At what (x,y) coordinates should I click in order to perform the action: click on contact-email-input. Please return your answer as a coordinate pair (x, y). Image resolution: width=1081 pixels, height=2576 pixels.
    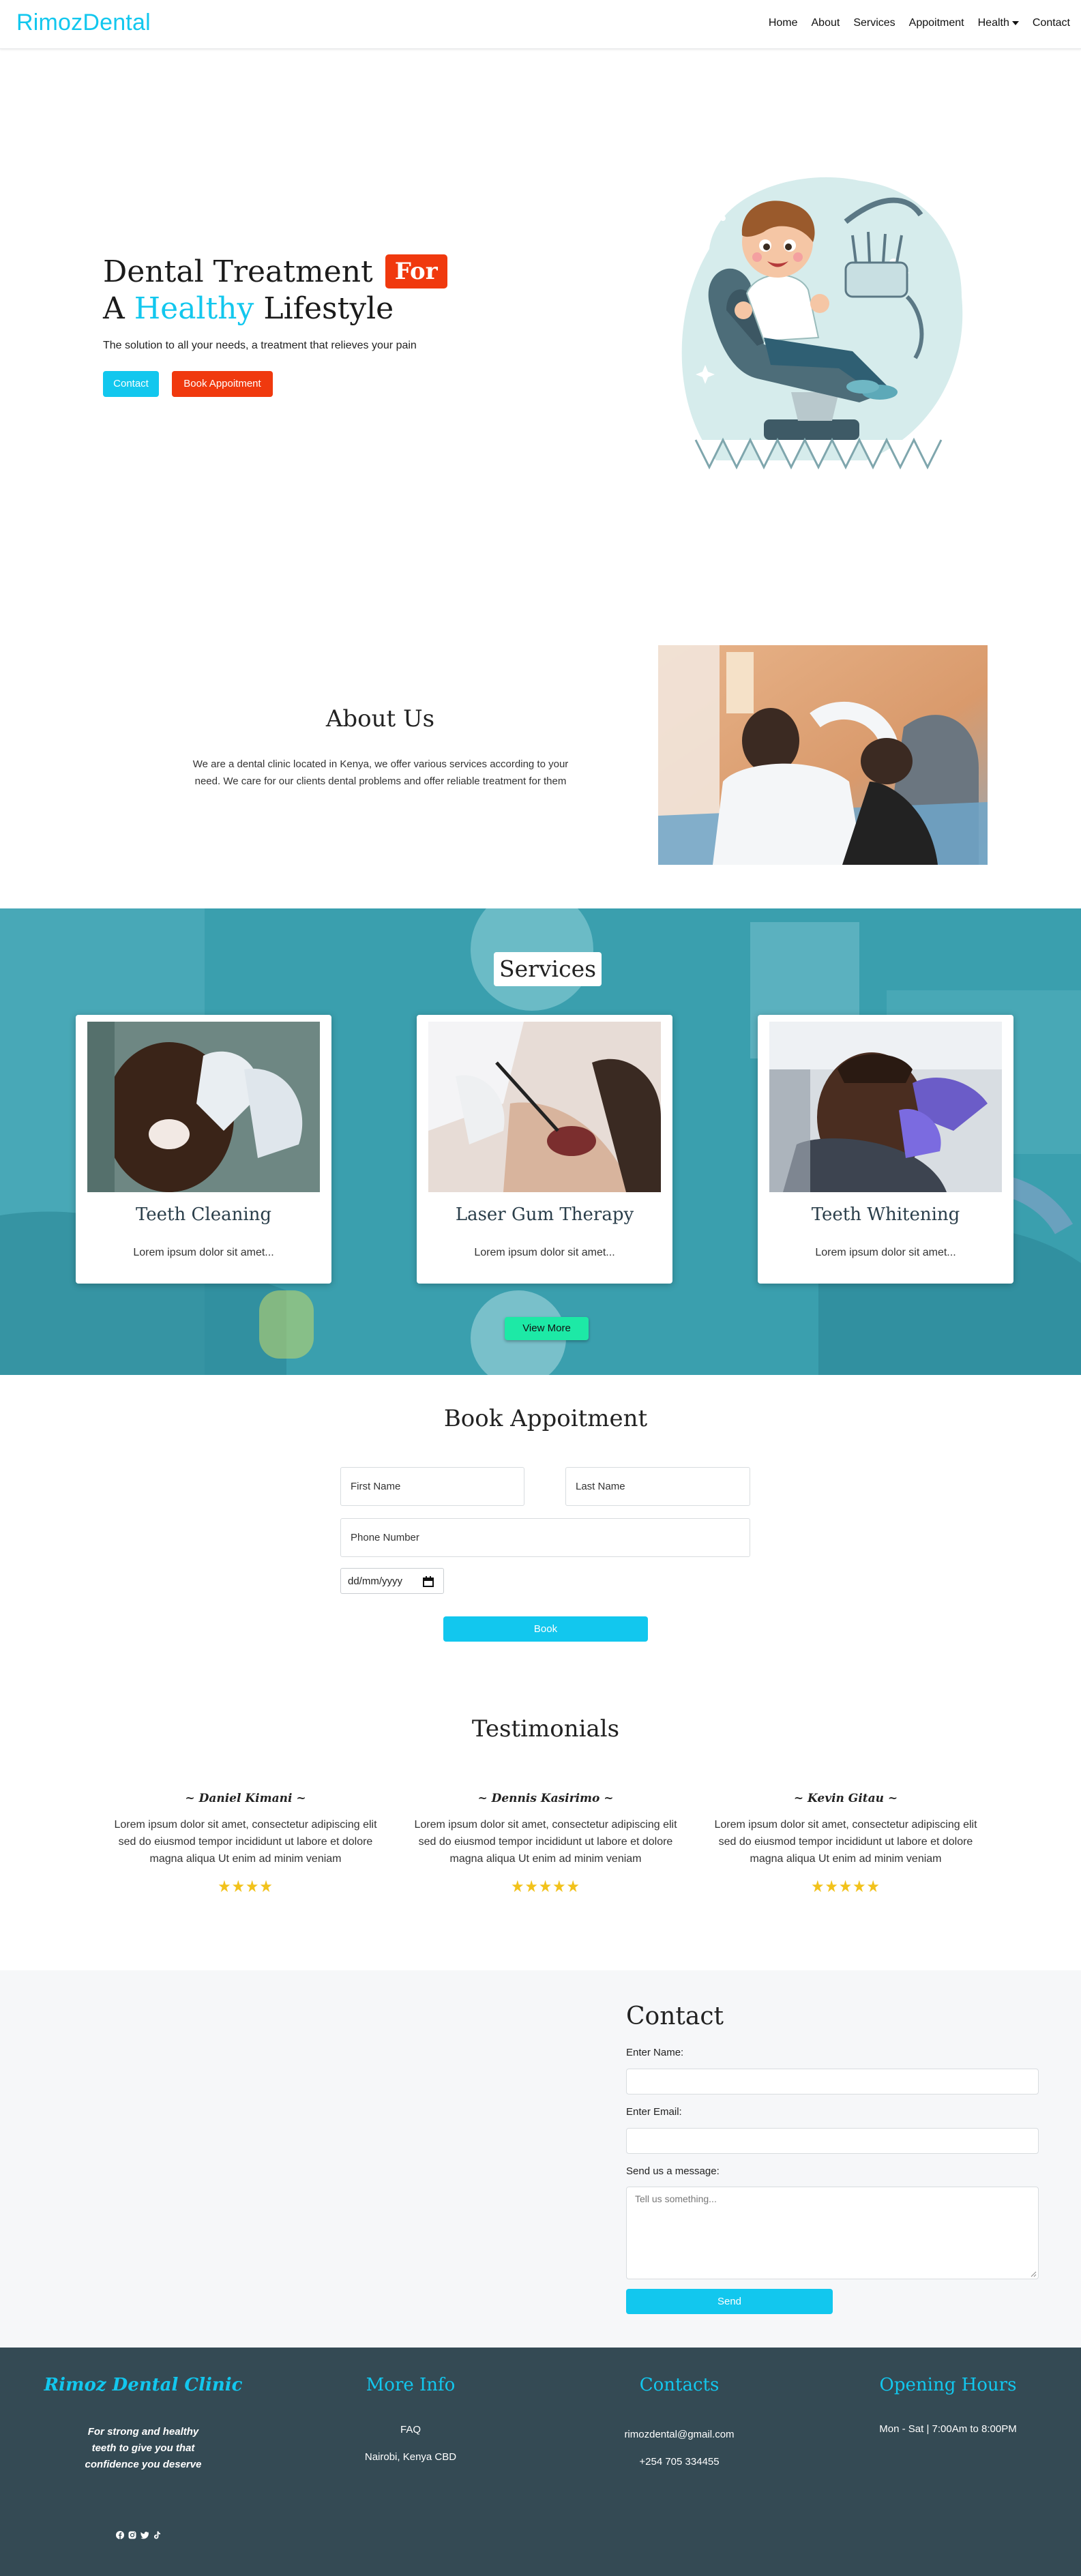
    Looking at the image, I should click on (832, 2141).